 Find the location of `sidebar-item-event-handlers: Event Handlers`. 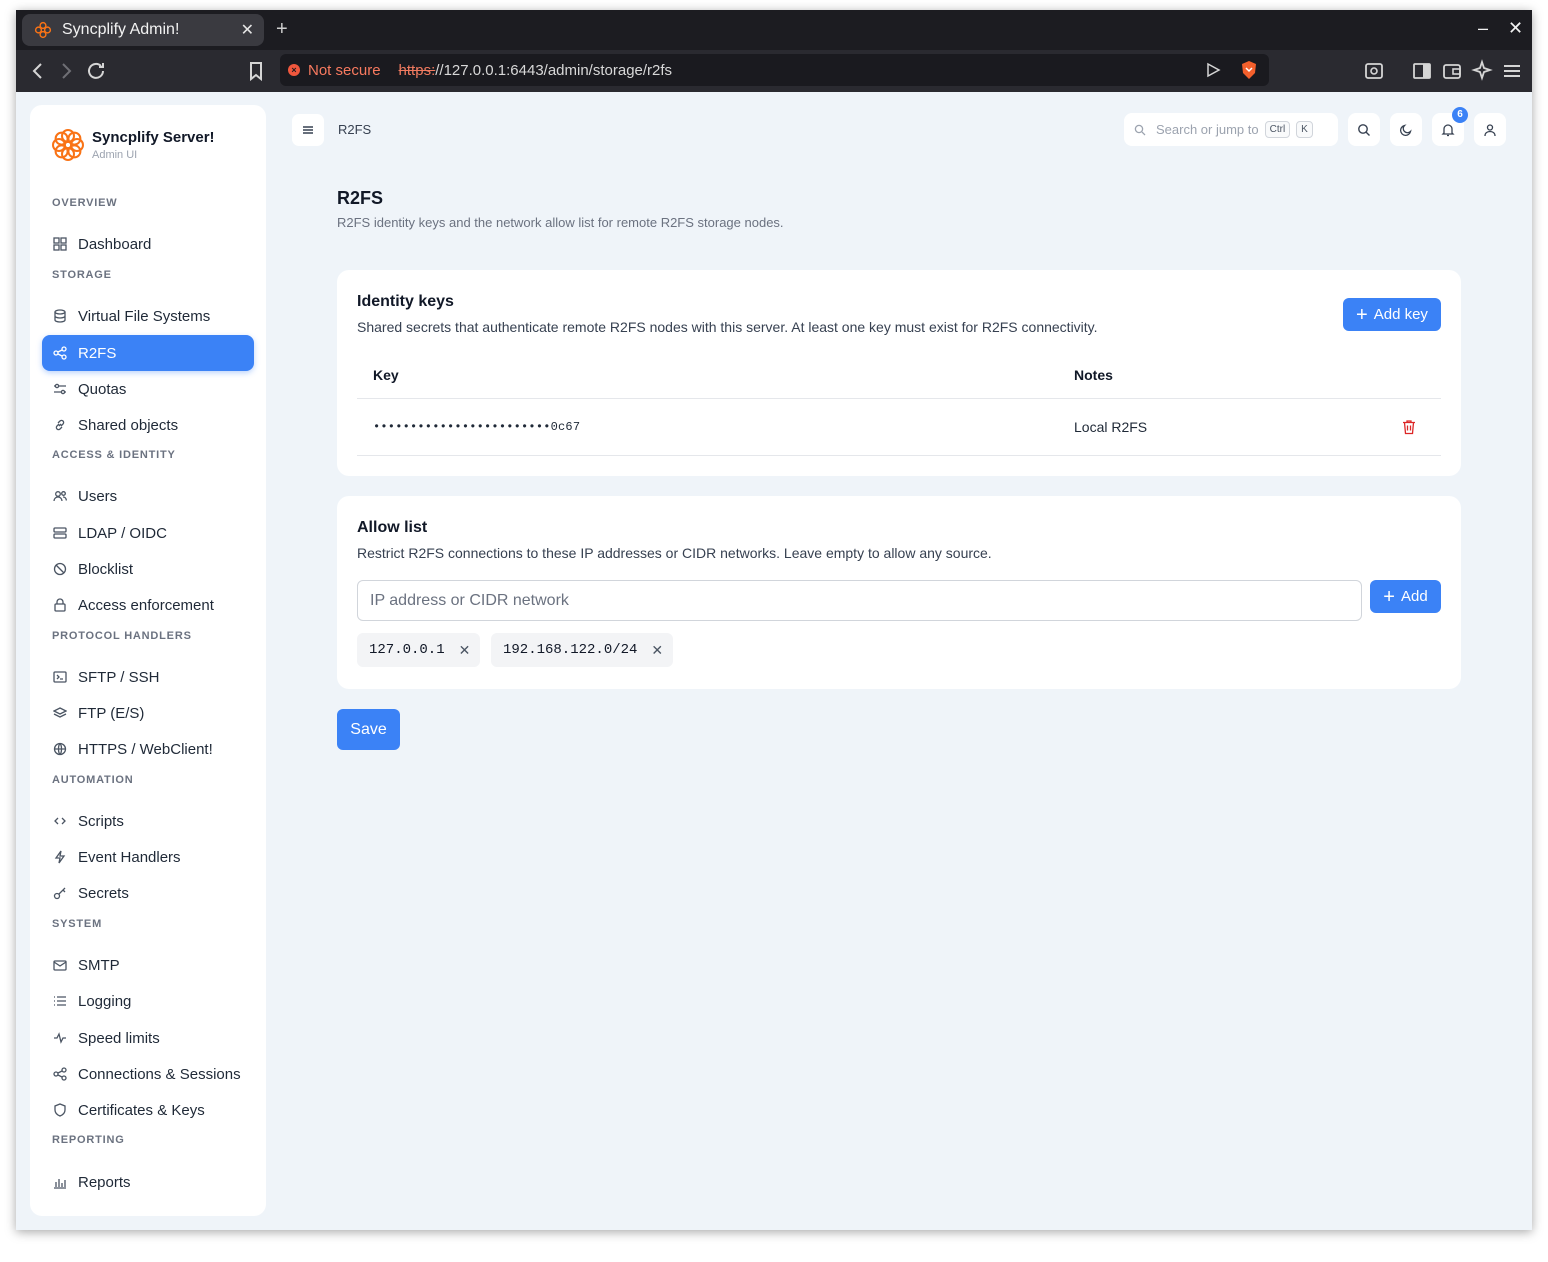

sidebar-item-event-handlers: Event Handlers is located at coordinates (148, 857).